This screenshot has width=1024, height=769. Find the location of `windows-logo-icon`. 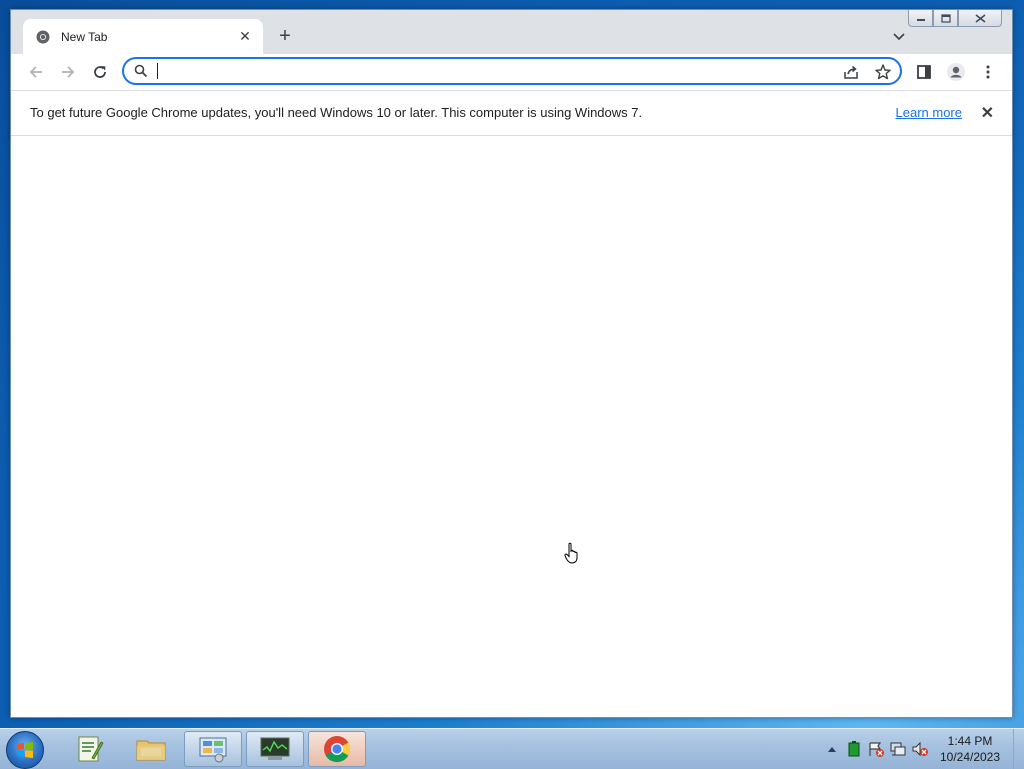

windows-logo-icon is located at coordinates (25, 750).